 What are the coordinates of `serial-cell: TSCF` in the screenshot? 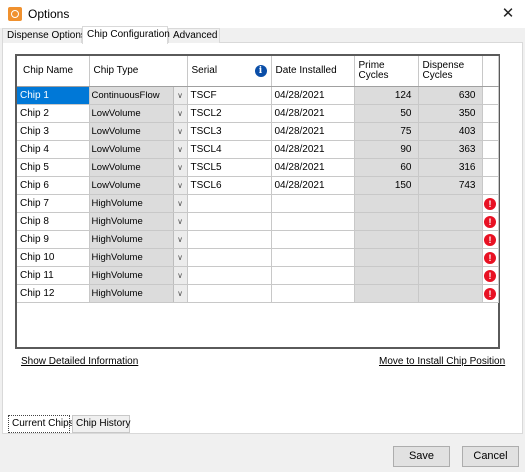 It's located at (229, 95).